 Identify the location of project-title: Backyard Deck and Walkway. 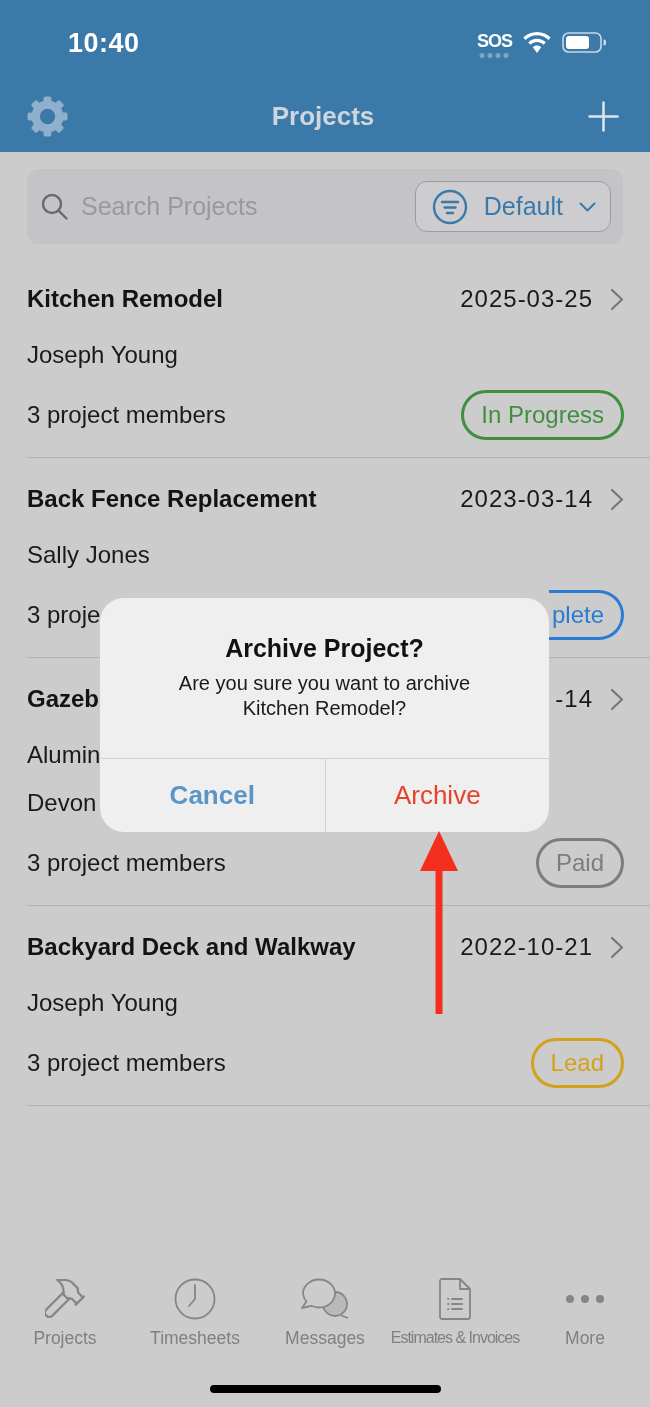
(191, 947).